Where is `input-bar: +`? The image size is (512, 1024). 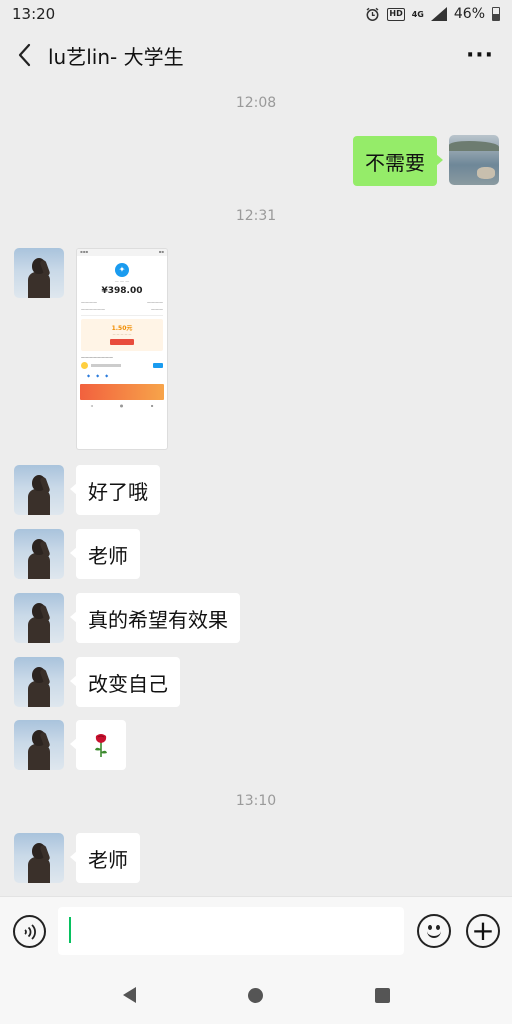 input-bar: + is located at coordinates (256, 931).